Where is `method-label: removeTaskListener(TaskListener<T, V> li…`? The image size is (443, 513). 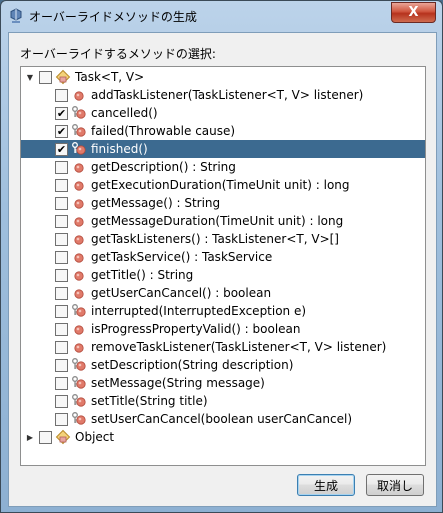 method-label: removeTaskListener(TaskListener<T, V> li… is located at coordinates (239, 347).